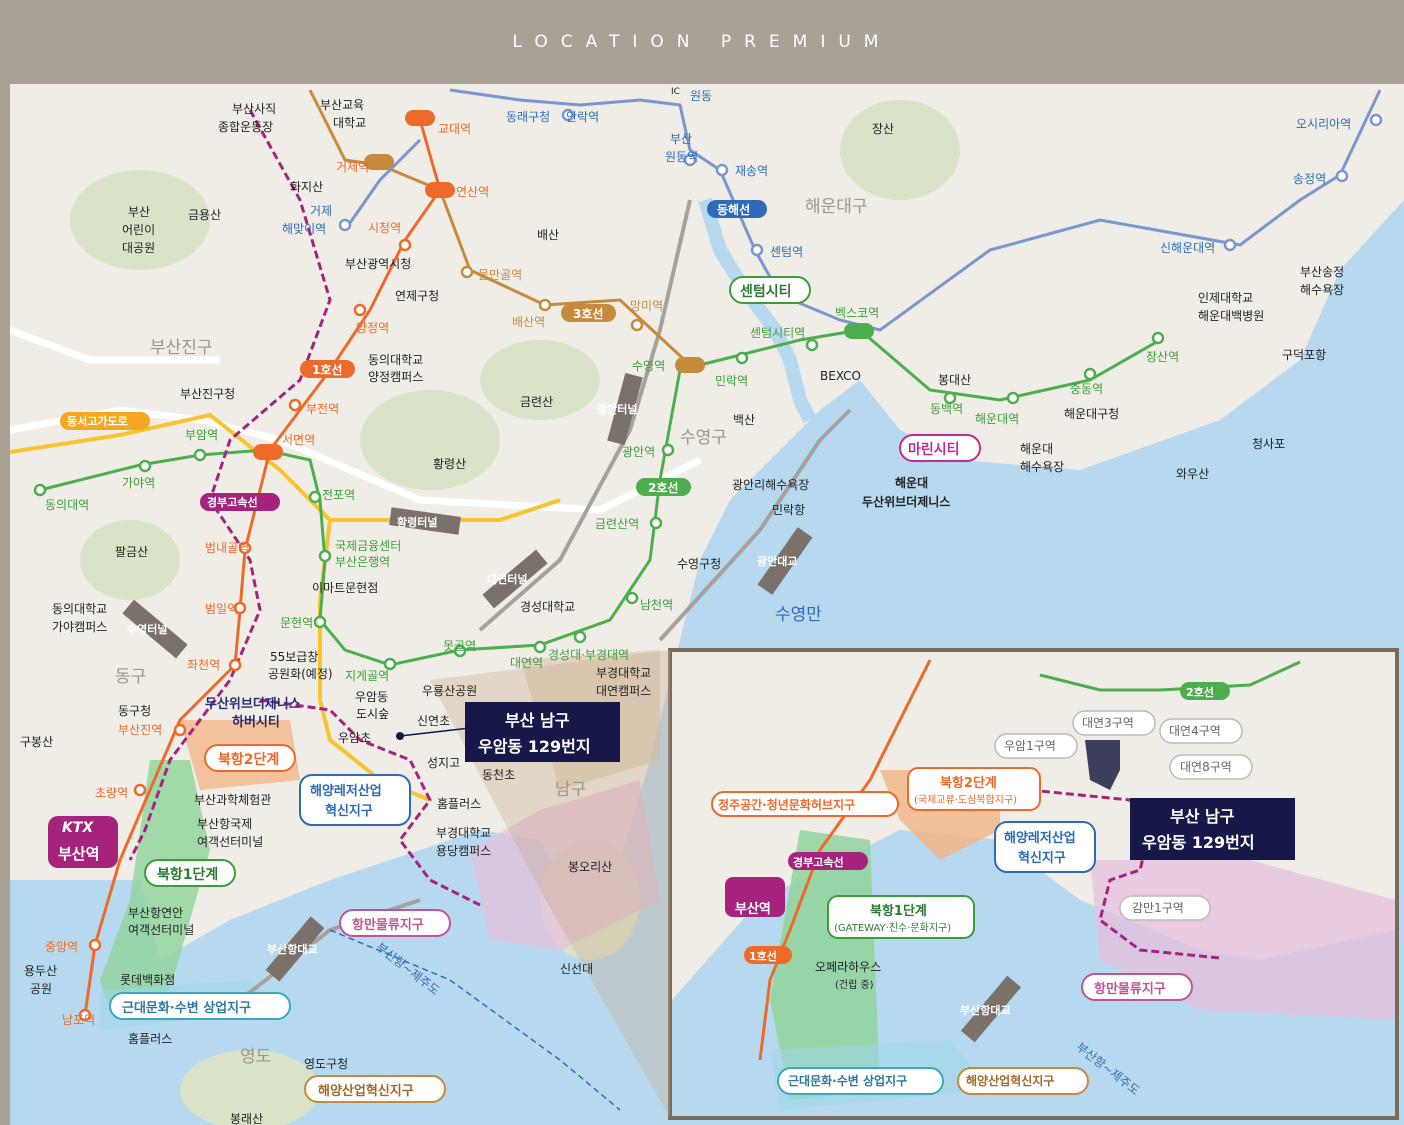  What do you see at coordinates (232, 502) in the screenshot?
I see `gyeongbu-label: 경부고속선` at bounding box center [232, 502].